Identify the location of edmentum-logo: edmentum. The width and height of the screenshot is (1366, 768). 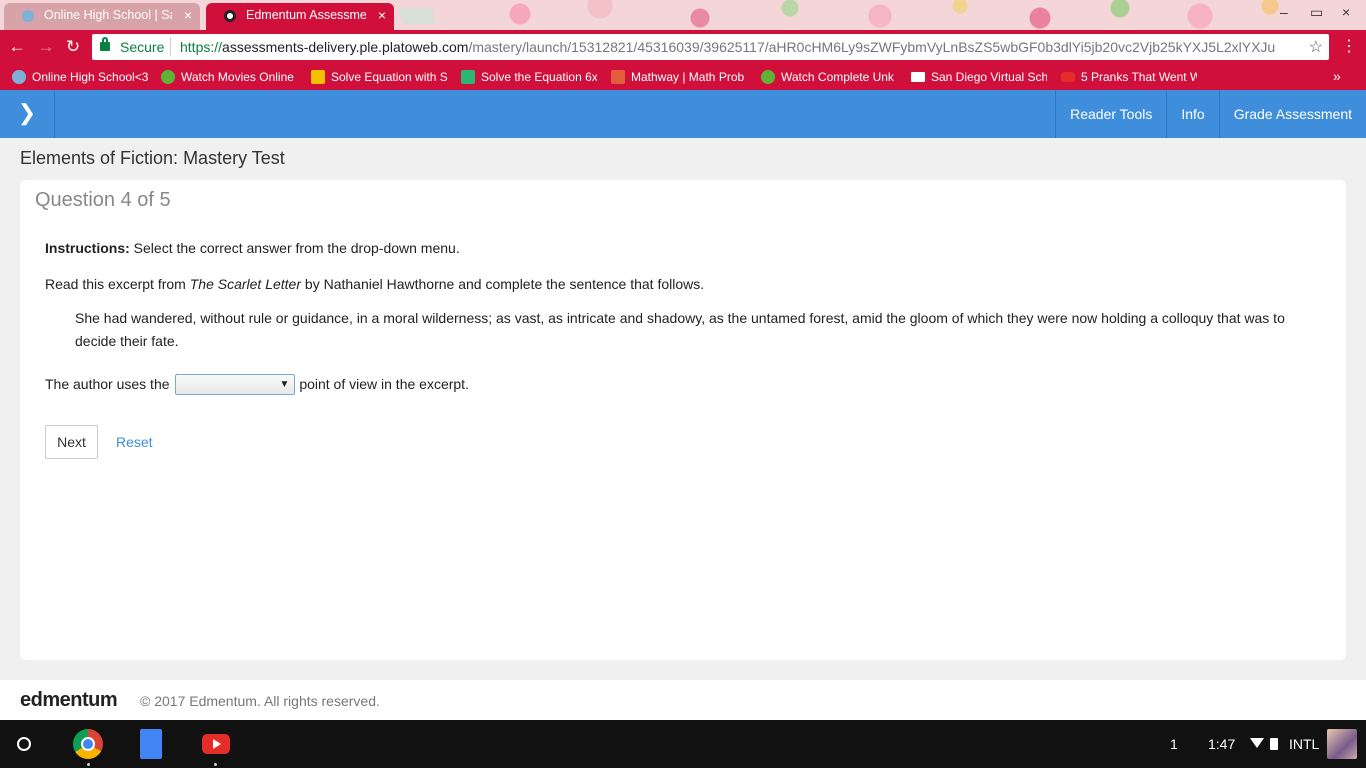
(69, 700).